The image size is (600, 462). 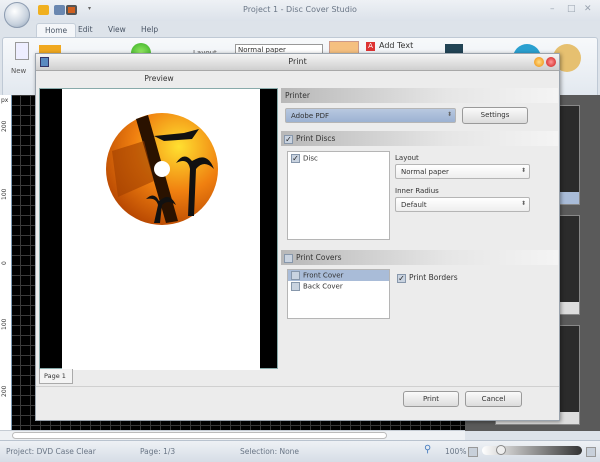 What do you see at coordinates (473, 452) in the screenshot?
I see `zoom-out-button` at bounding box center [473, 452].